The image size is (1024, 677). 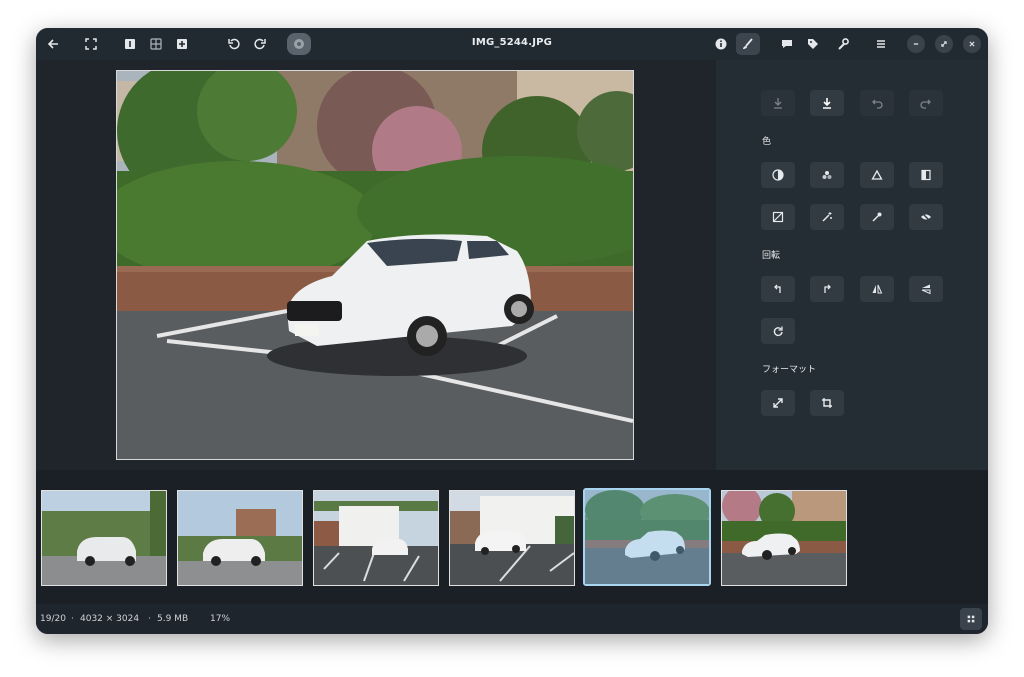 I want to click on save-icon, so click(x=827, y=103).